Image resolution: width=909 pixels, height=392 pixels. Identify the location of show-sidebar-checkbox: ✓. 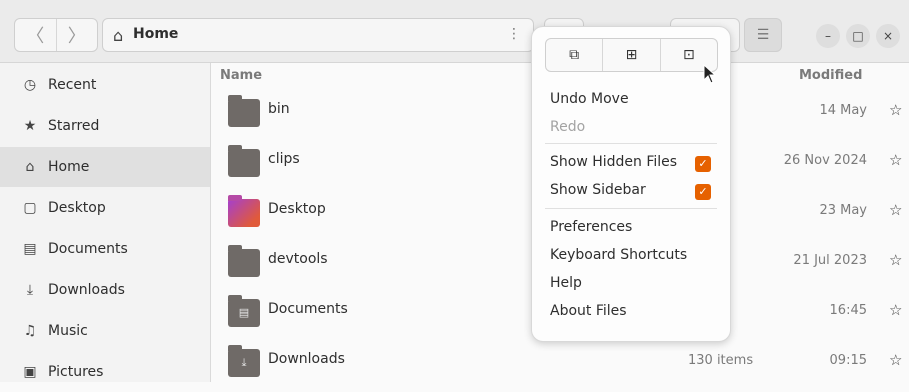
(703, 192).